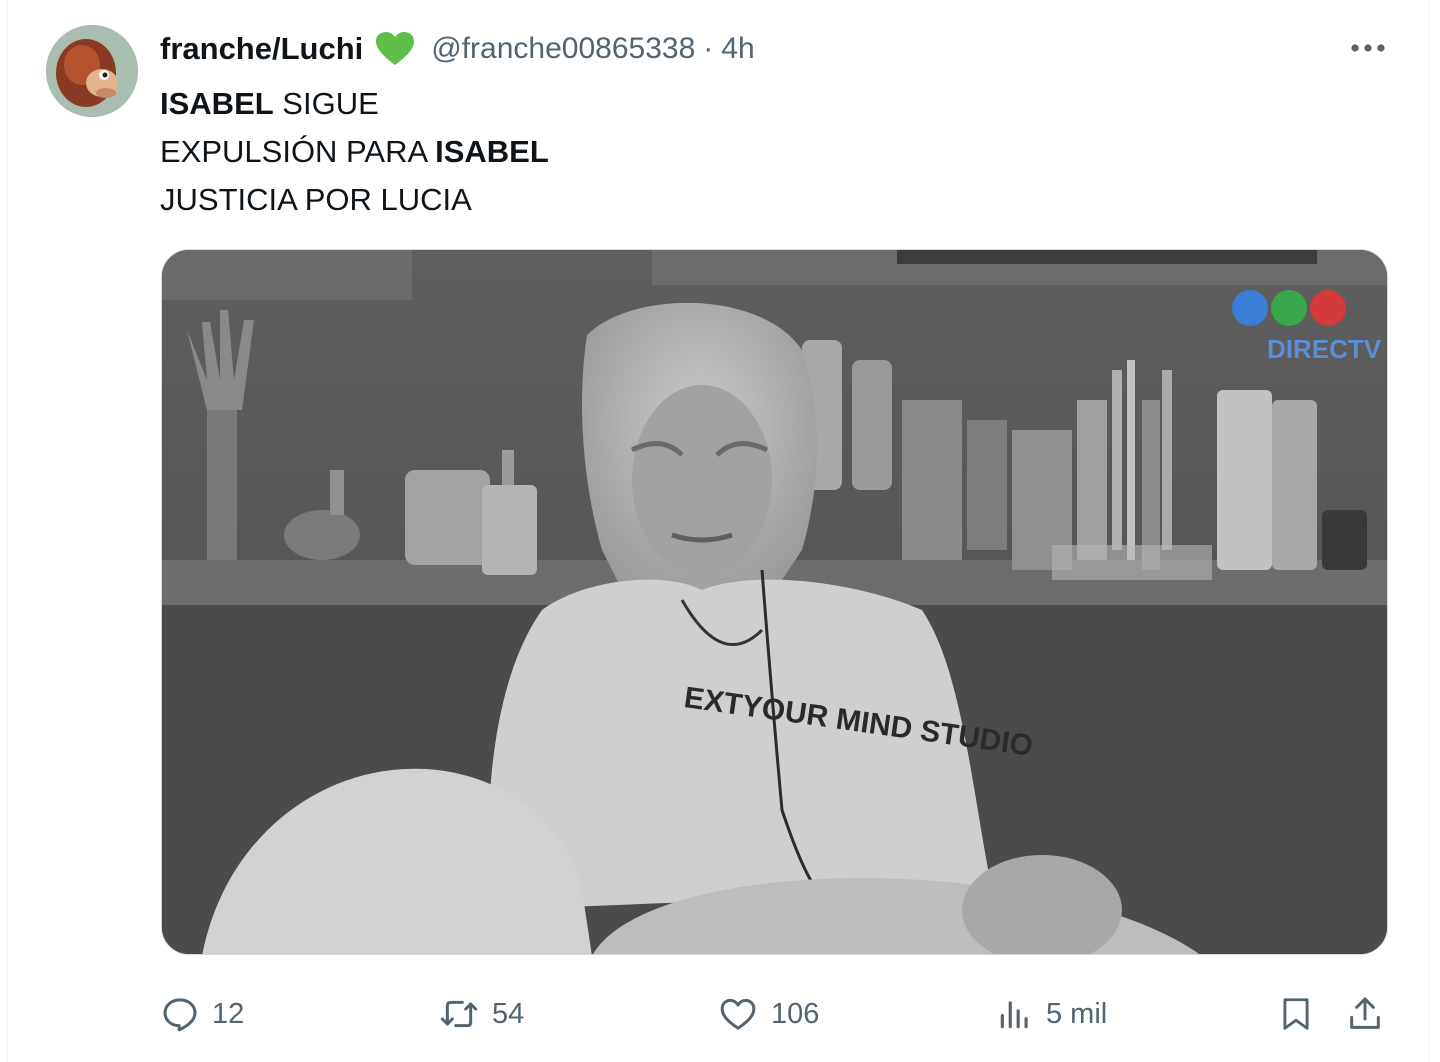 This screenshot has height=1062, width=1440. Describe the element at coordinates (795, 1013) in the screenshot. I see `like-count: 106` at that location.